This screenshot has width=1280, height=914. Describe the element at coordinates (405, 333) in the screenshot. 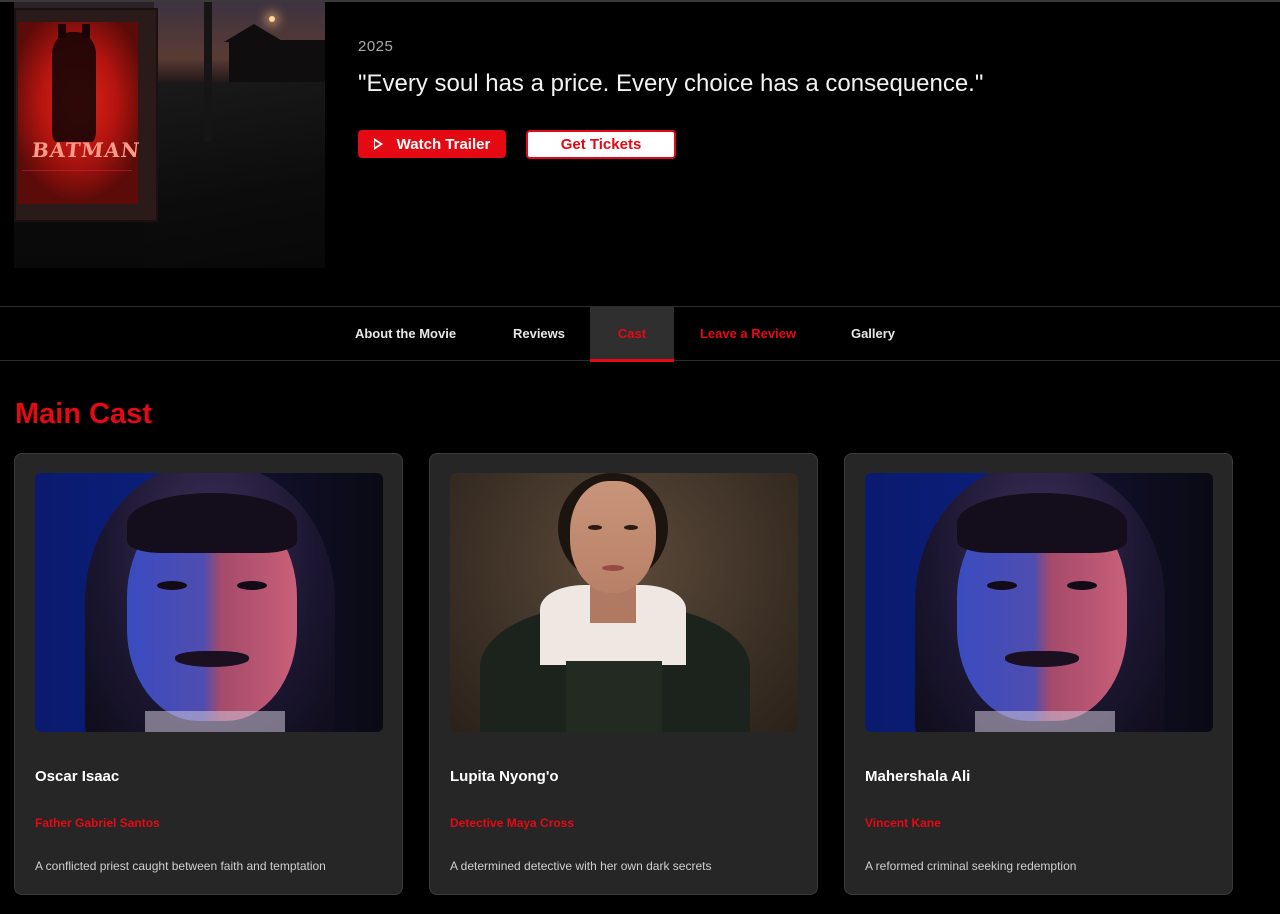

I see `tab-about-the-movie: About the Movie` at that location.